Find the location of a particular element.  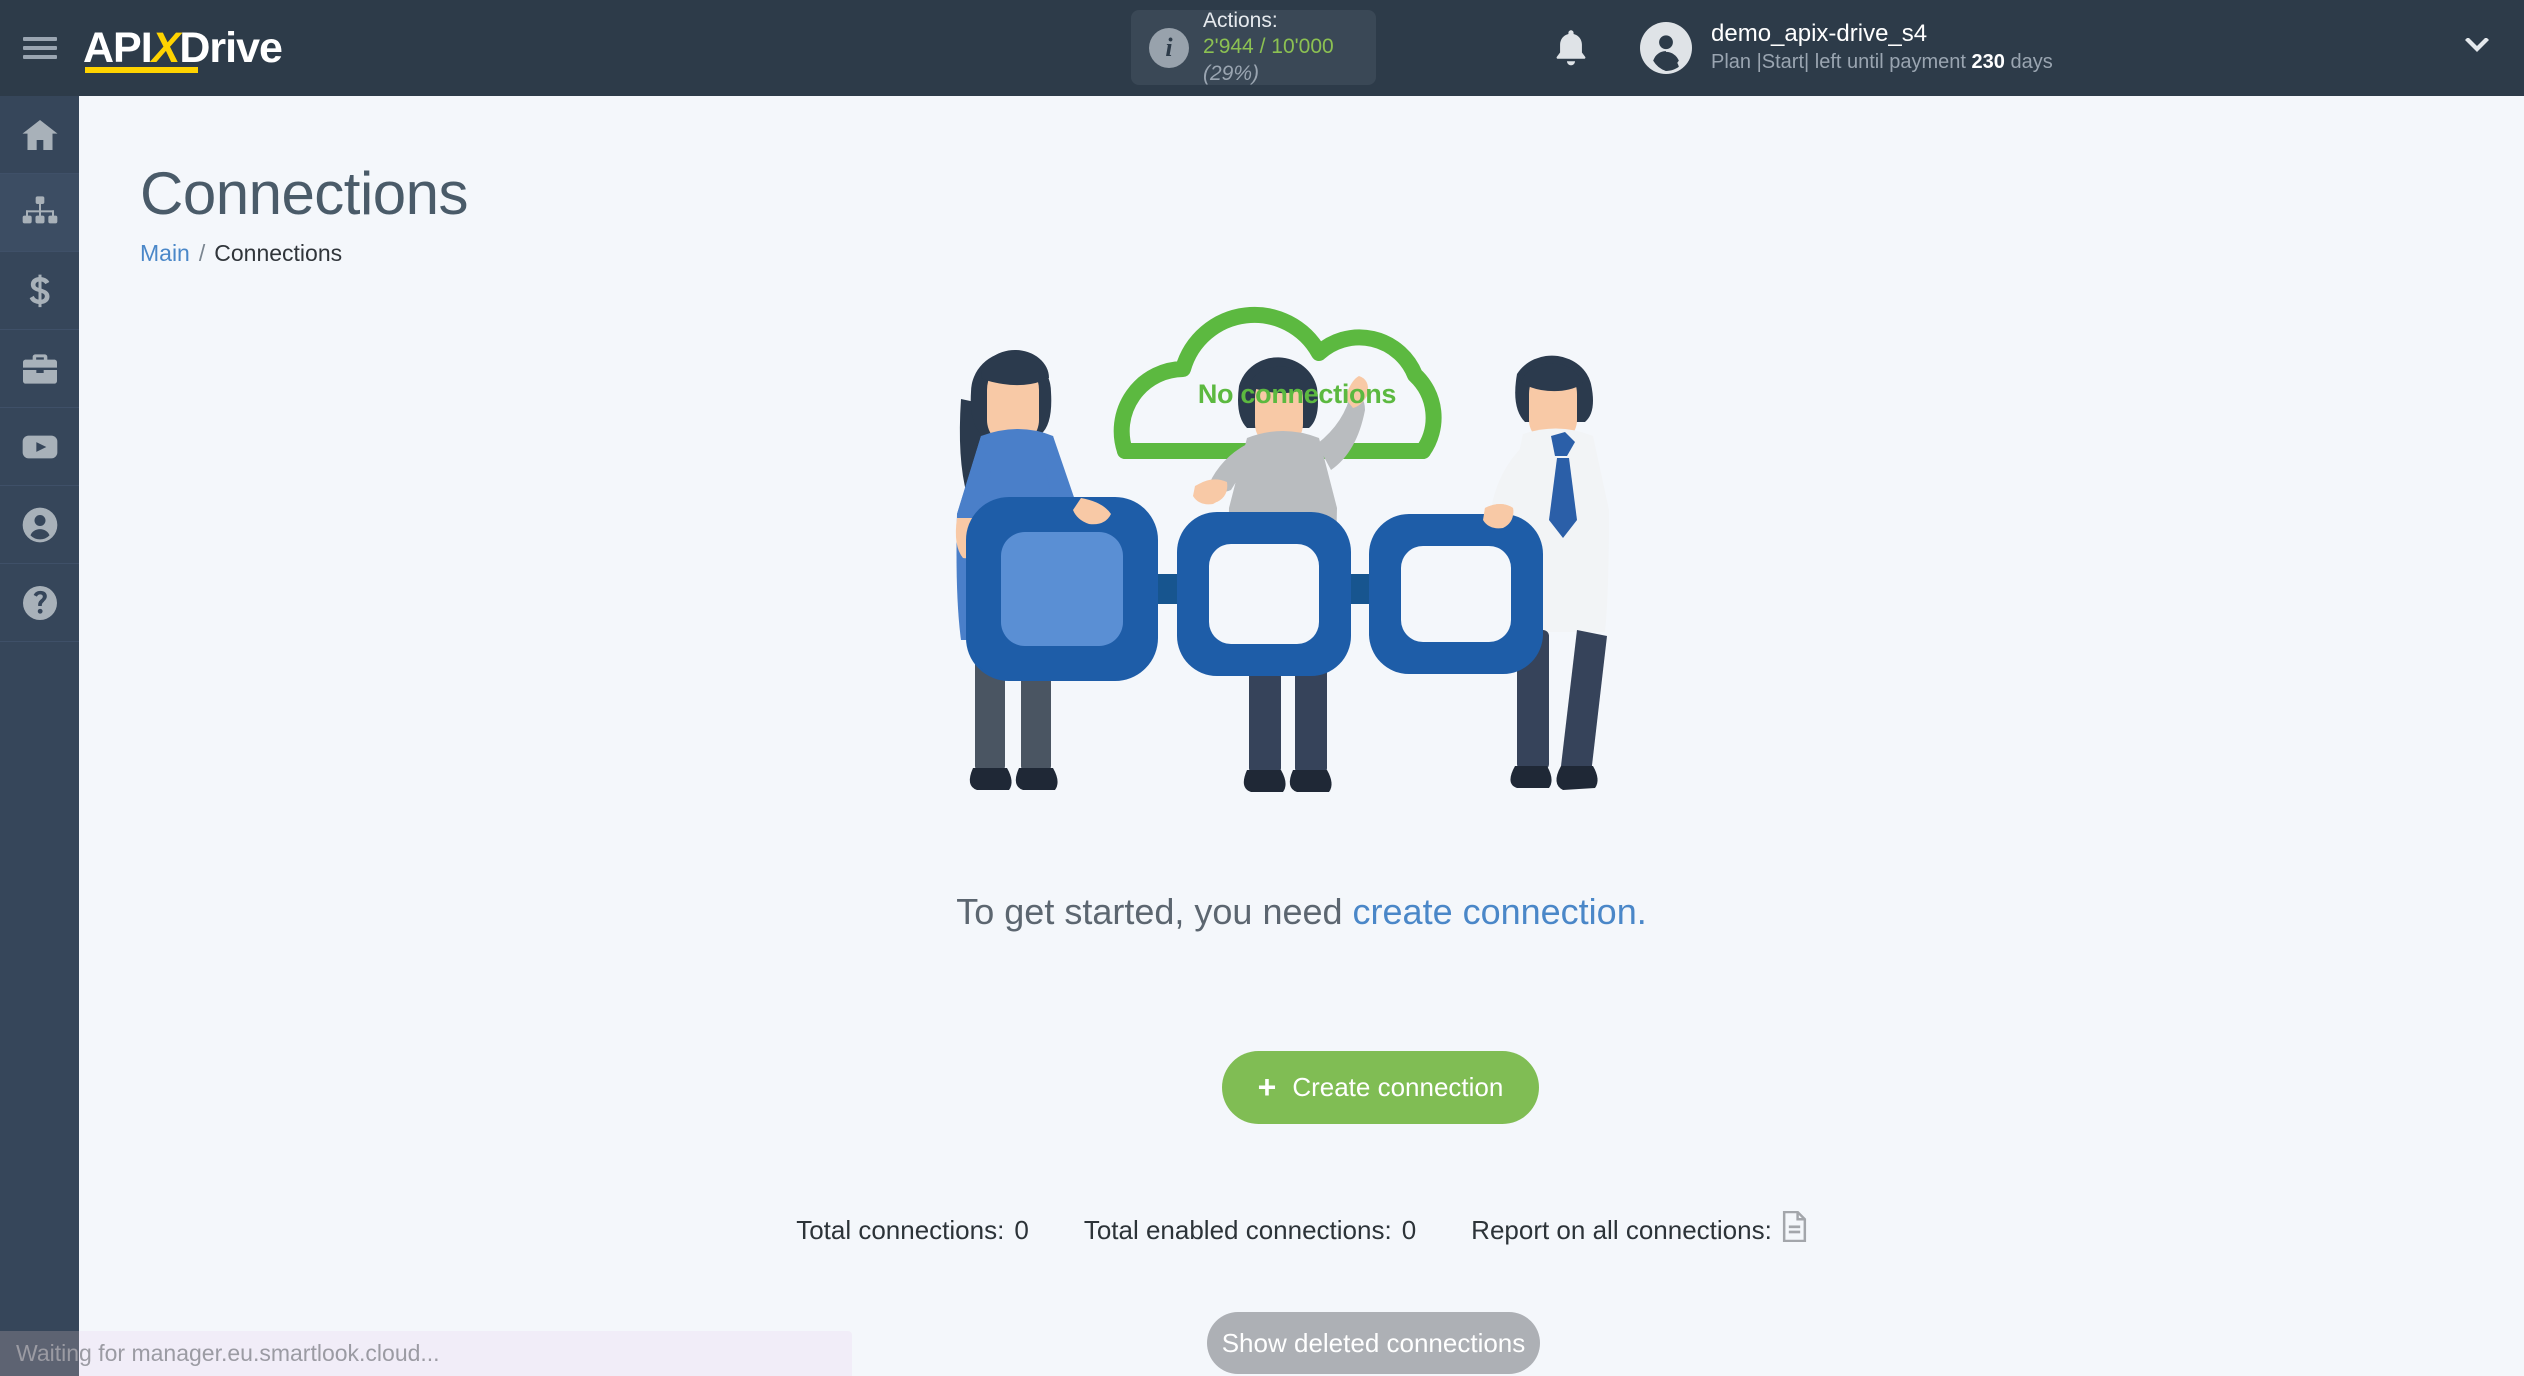

hamburger-icon is located at coordinates (39, 48).